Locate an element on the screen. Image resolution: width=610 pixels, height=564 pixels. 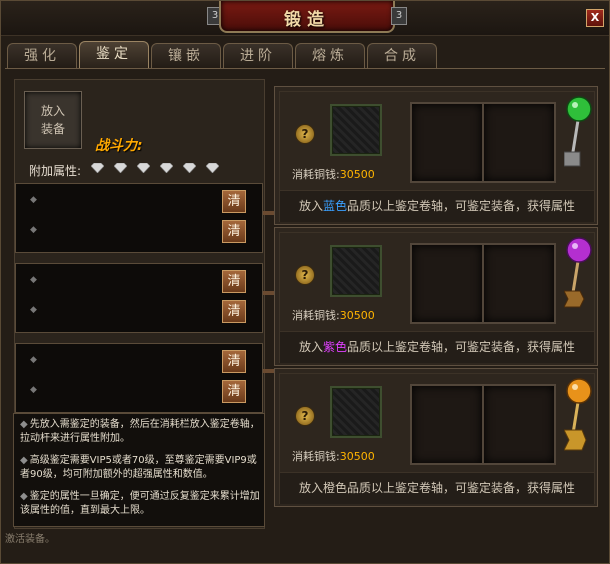
panel-description: 放入蓝色品质以上鉴定卷轴，可鉴定装备，获得属性 is located at coordinates (437, 206).